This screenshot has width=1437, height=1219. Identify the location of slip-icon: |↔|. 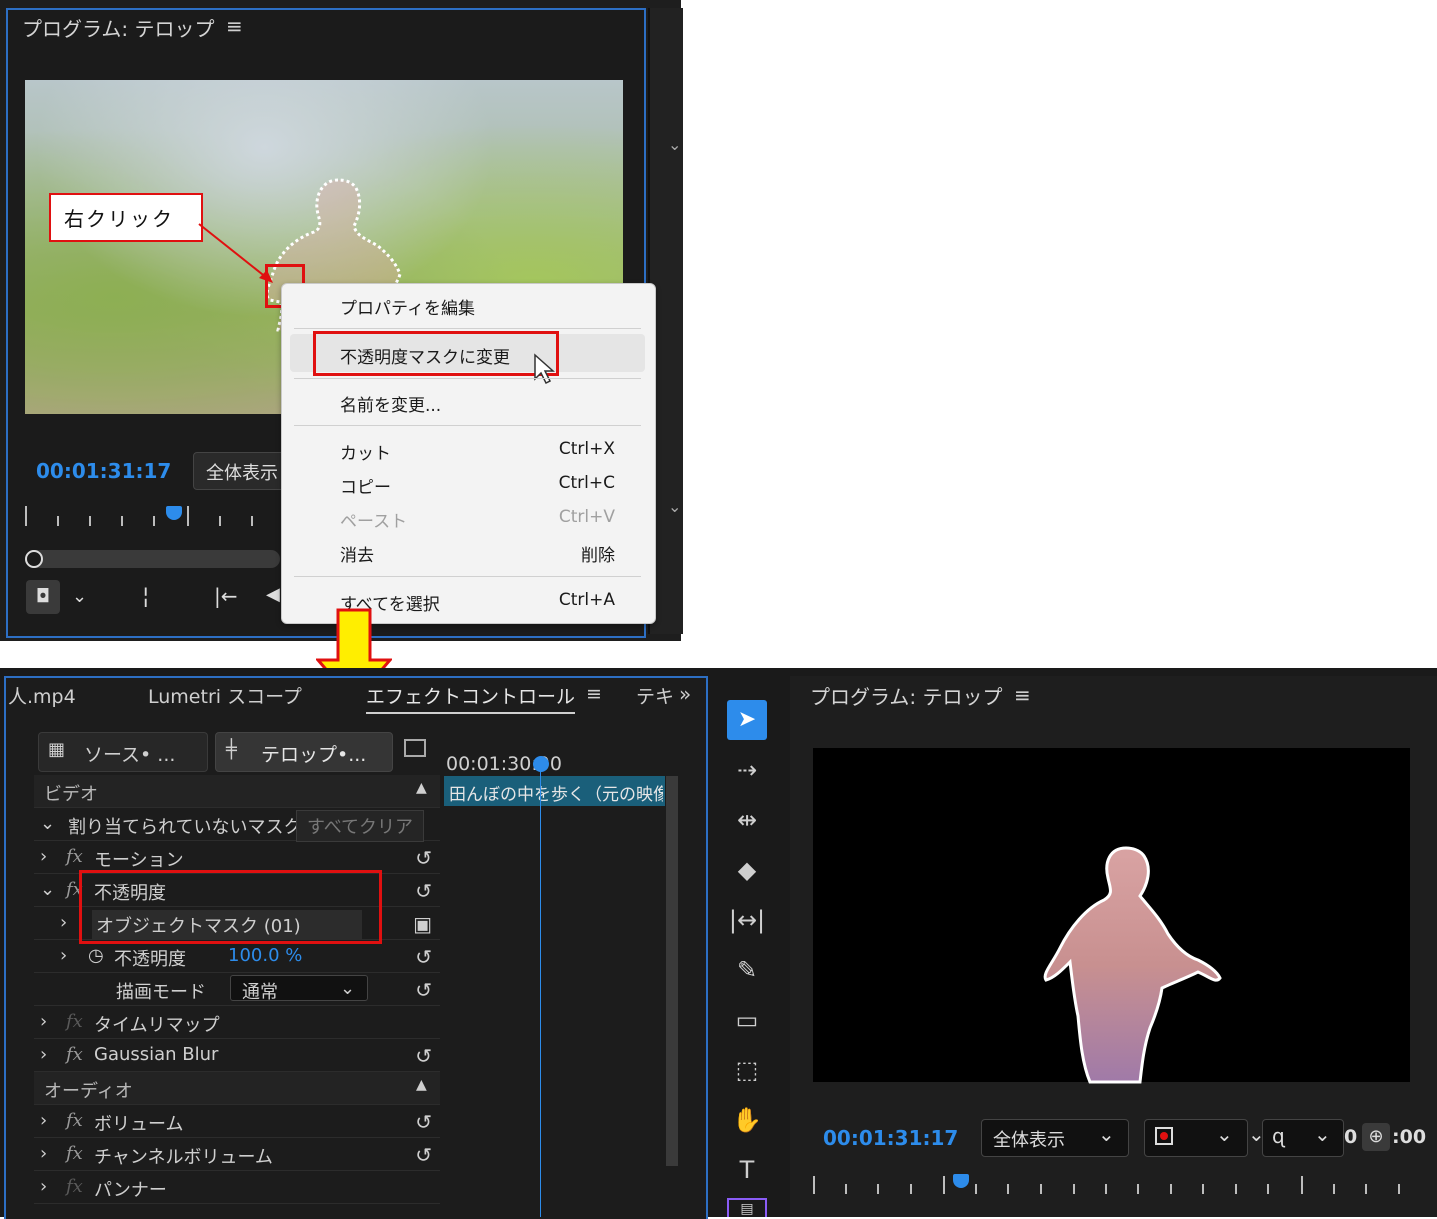
(747, 920).